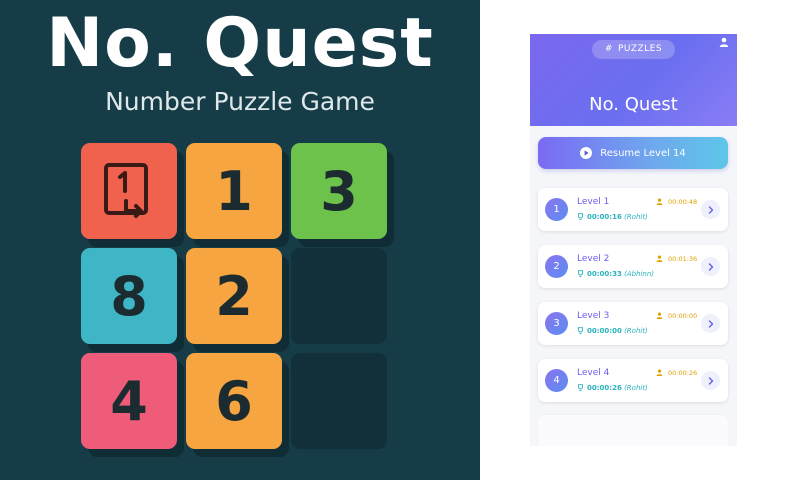  I want to click on resume-level-button: Resume Level 14, so click(633, 153).